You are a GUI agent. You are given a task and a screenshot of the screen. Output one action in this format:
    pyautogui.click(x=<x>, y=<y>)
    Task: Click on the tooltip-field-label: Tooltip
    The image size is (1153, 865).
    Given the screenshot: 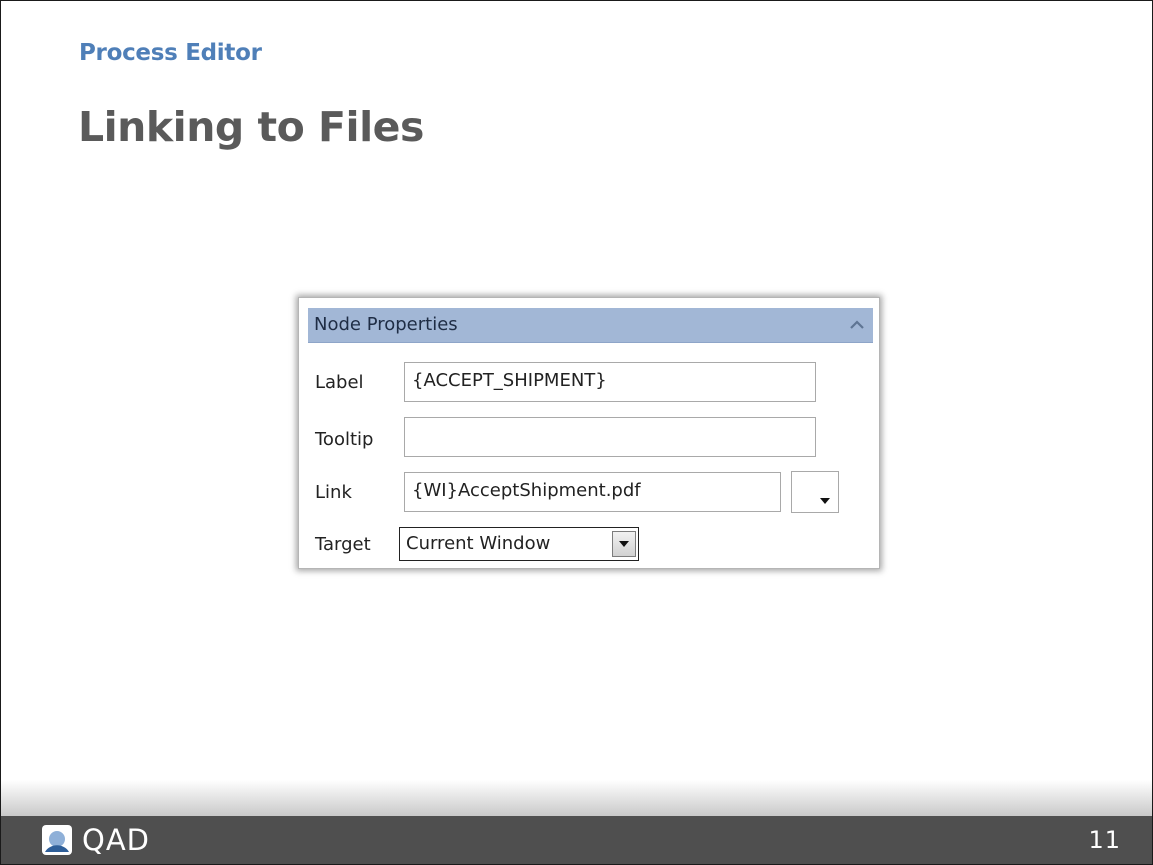 What is the action you would take?
    pyautogui.click(x=344, y=439)
    